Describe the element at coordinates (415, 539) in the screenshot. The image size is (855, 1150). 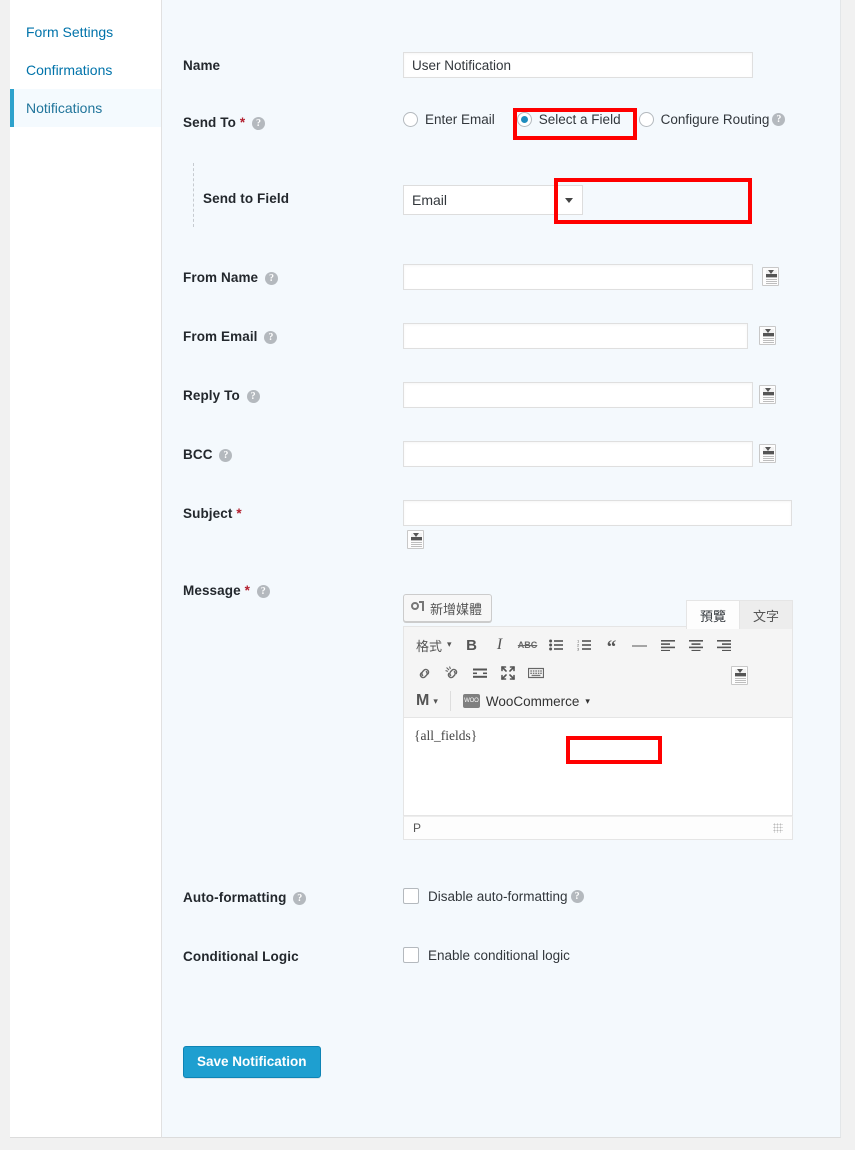
I see `merge-tag-icon-subject` at that location.